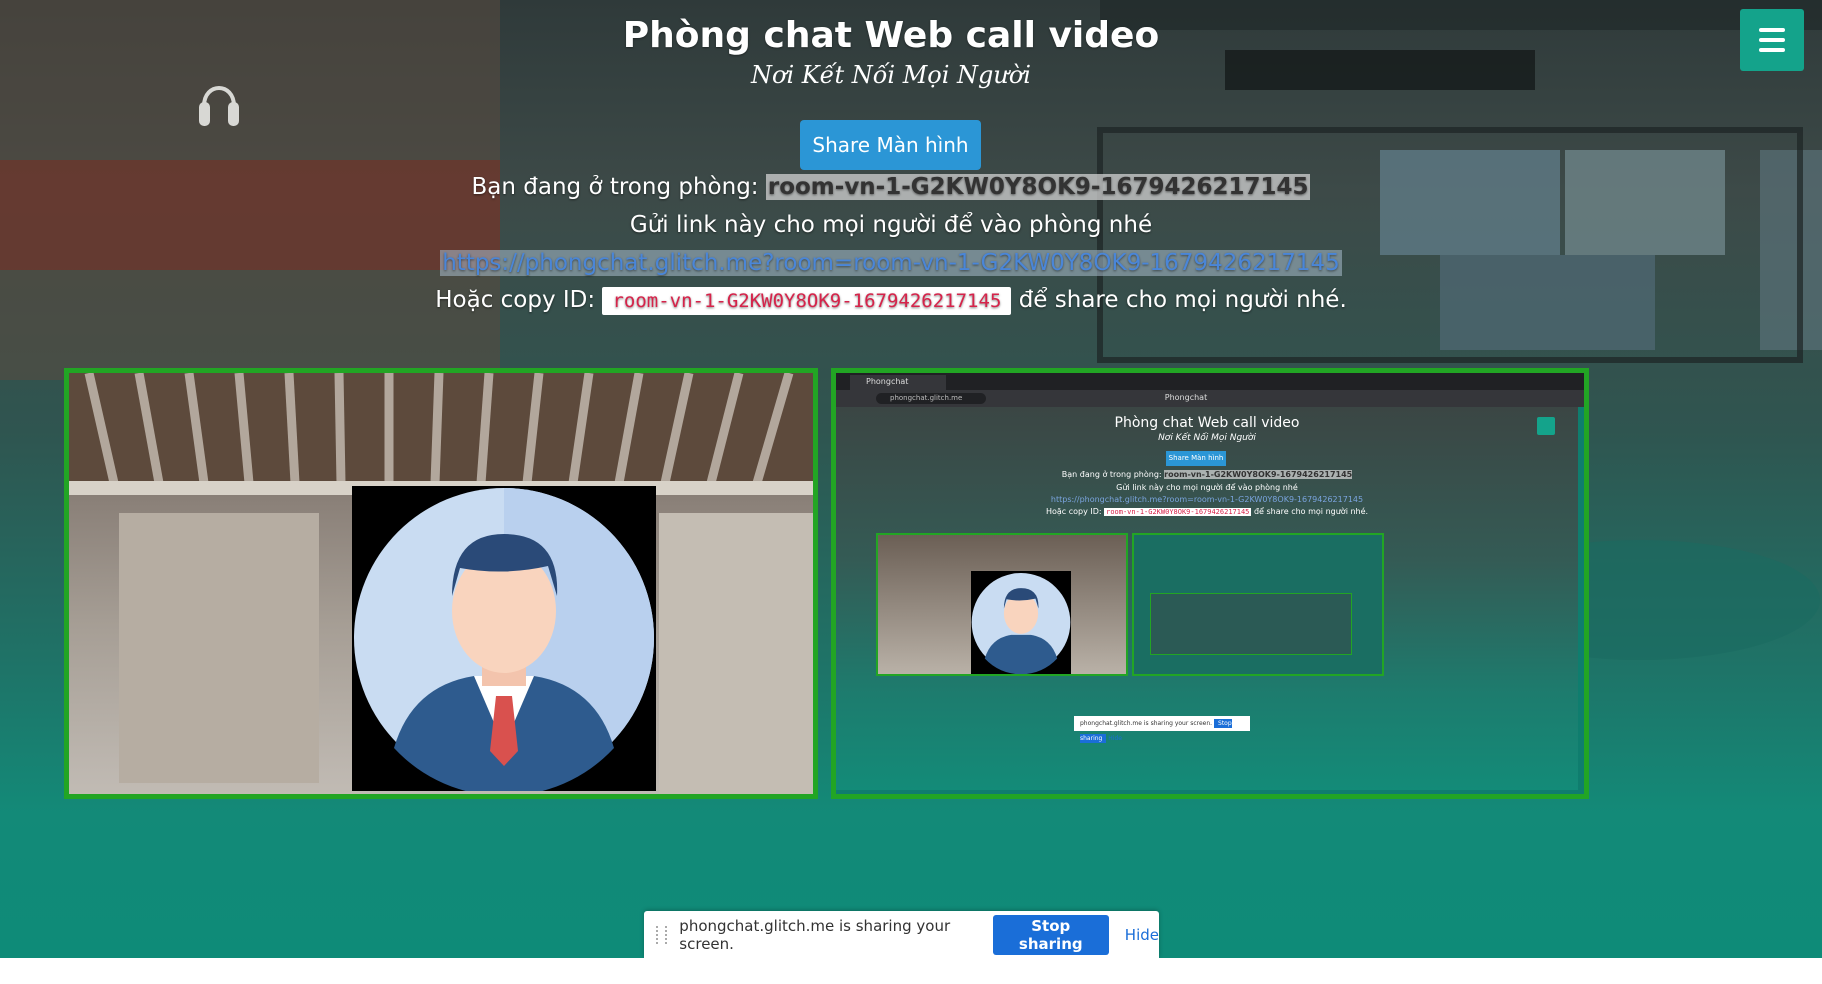 Image resolution: width=1822 pixels, height=984 pixels. What do you see at coordinates (891, 35) in the screenshot?
I see `page-title: Phòng chat Web call video` at bounding box center [891, 35].